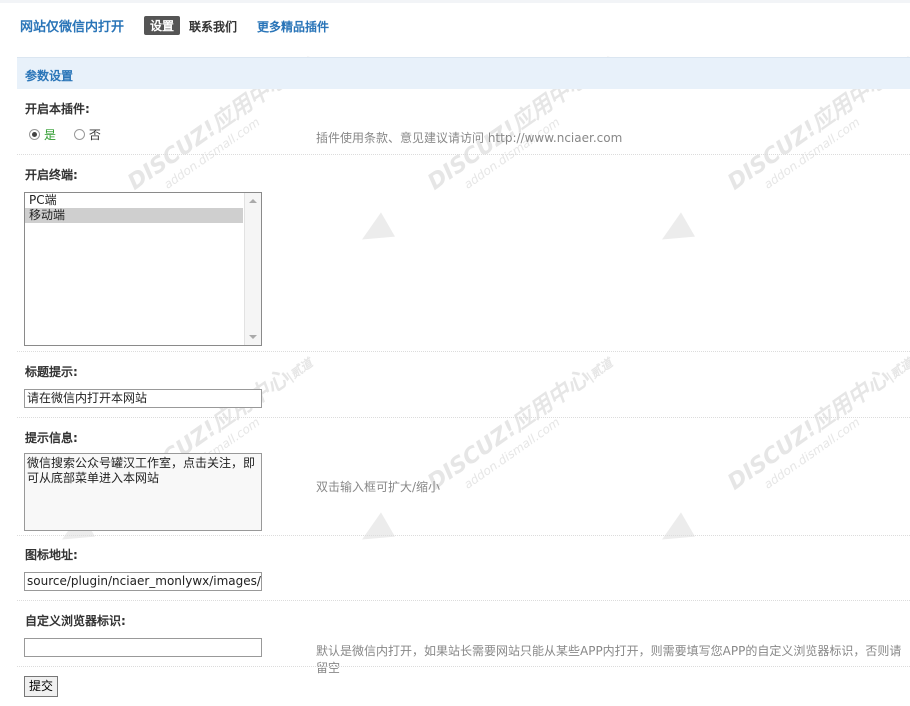  What do you see at coordinates (34, 134) in the screenshot?
I see `radio-yes` at bounding box center [34, 134].